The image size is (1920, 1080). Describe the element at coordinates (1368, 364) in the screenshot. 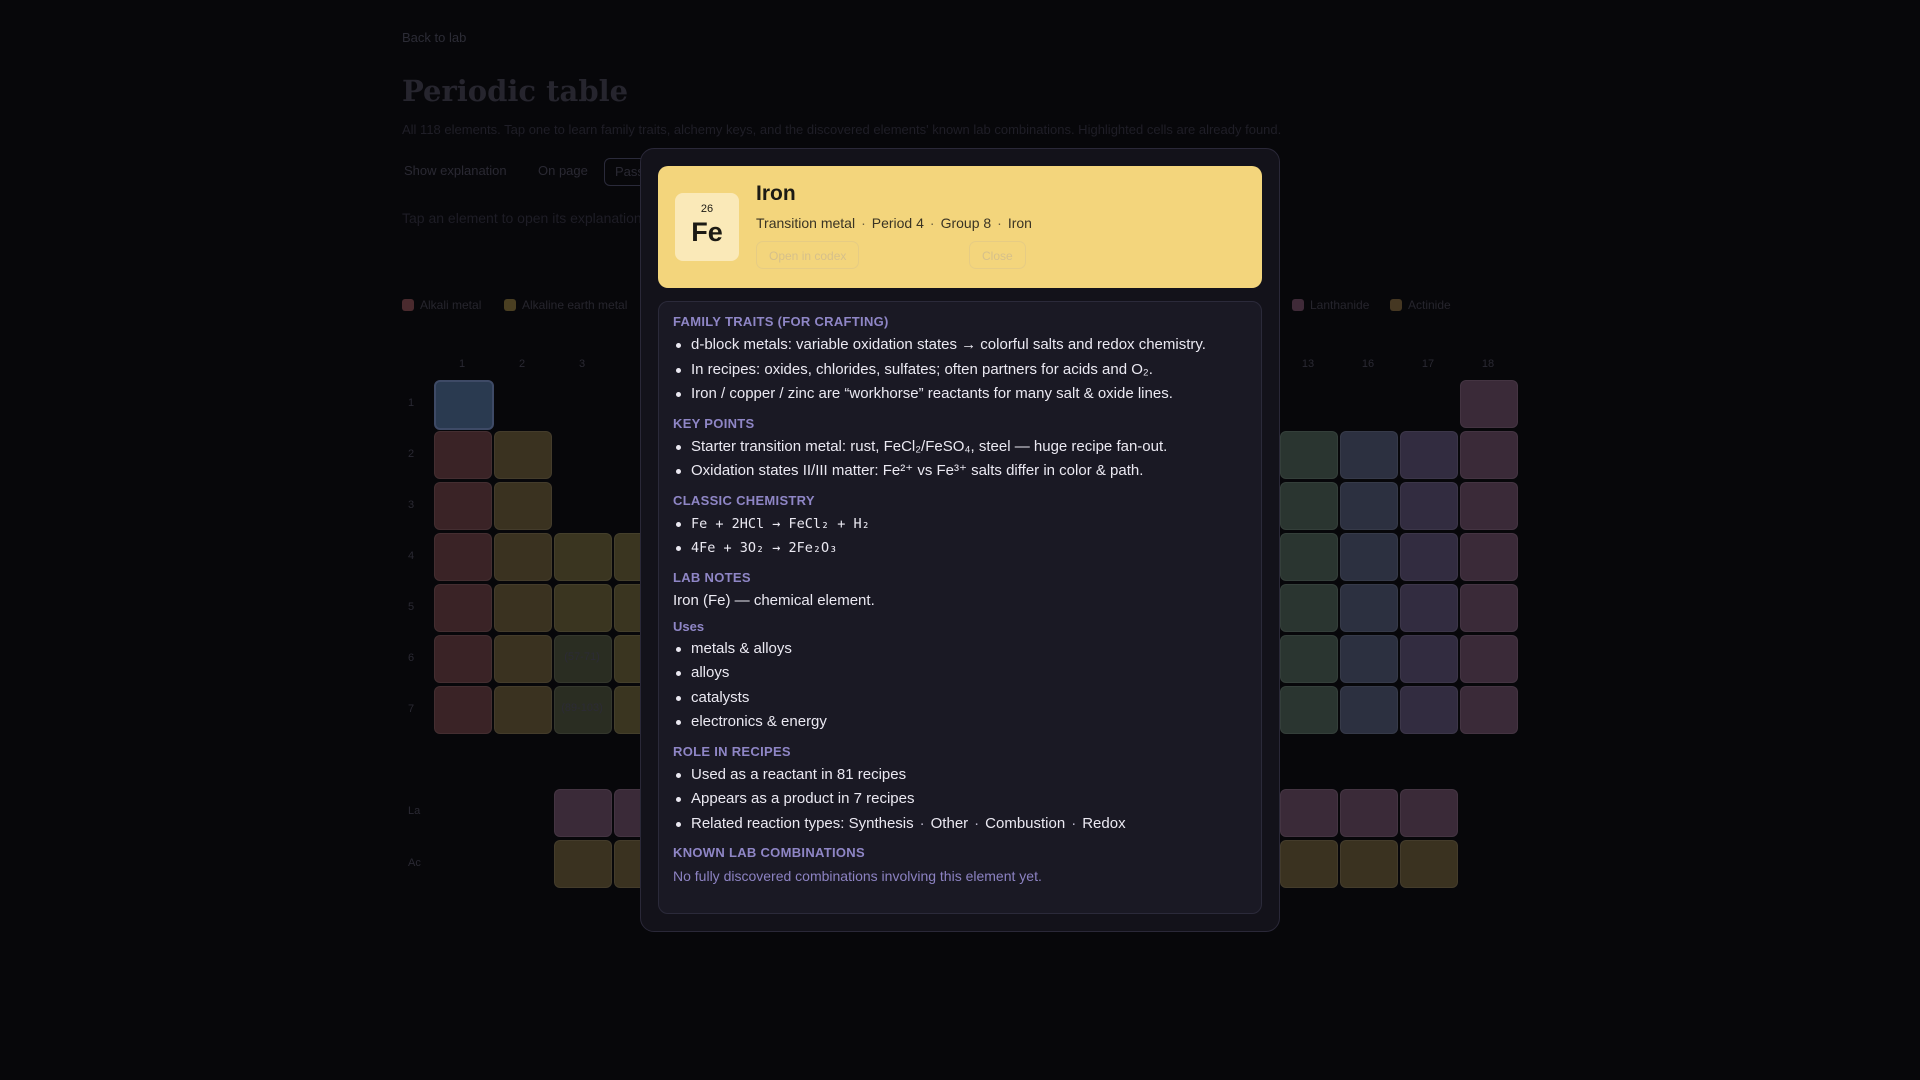

I see `group-number: 16` at that location.